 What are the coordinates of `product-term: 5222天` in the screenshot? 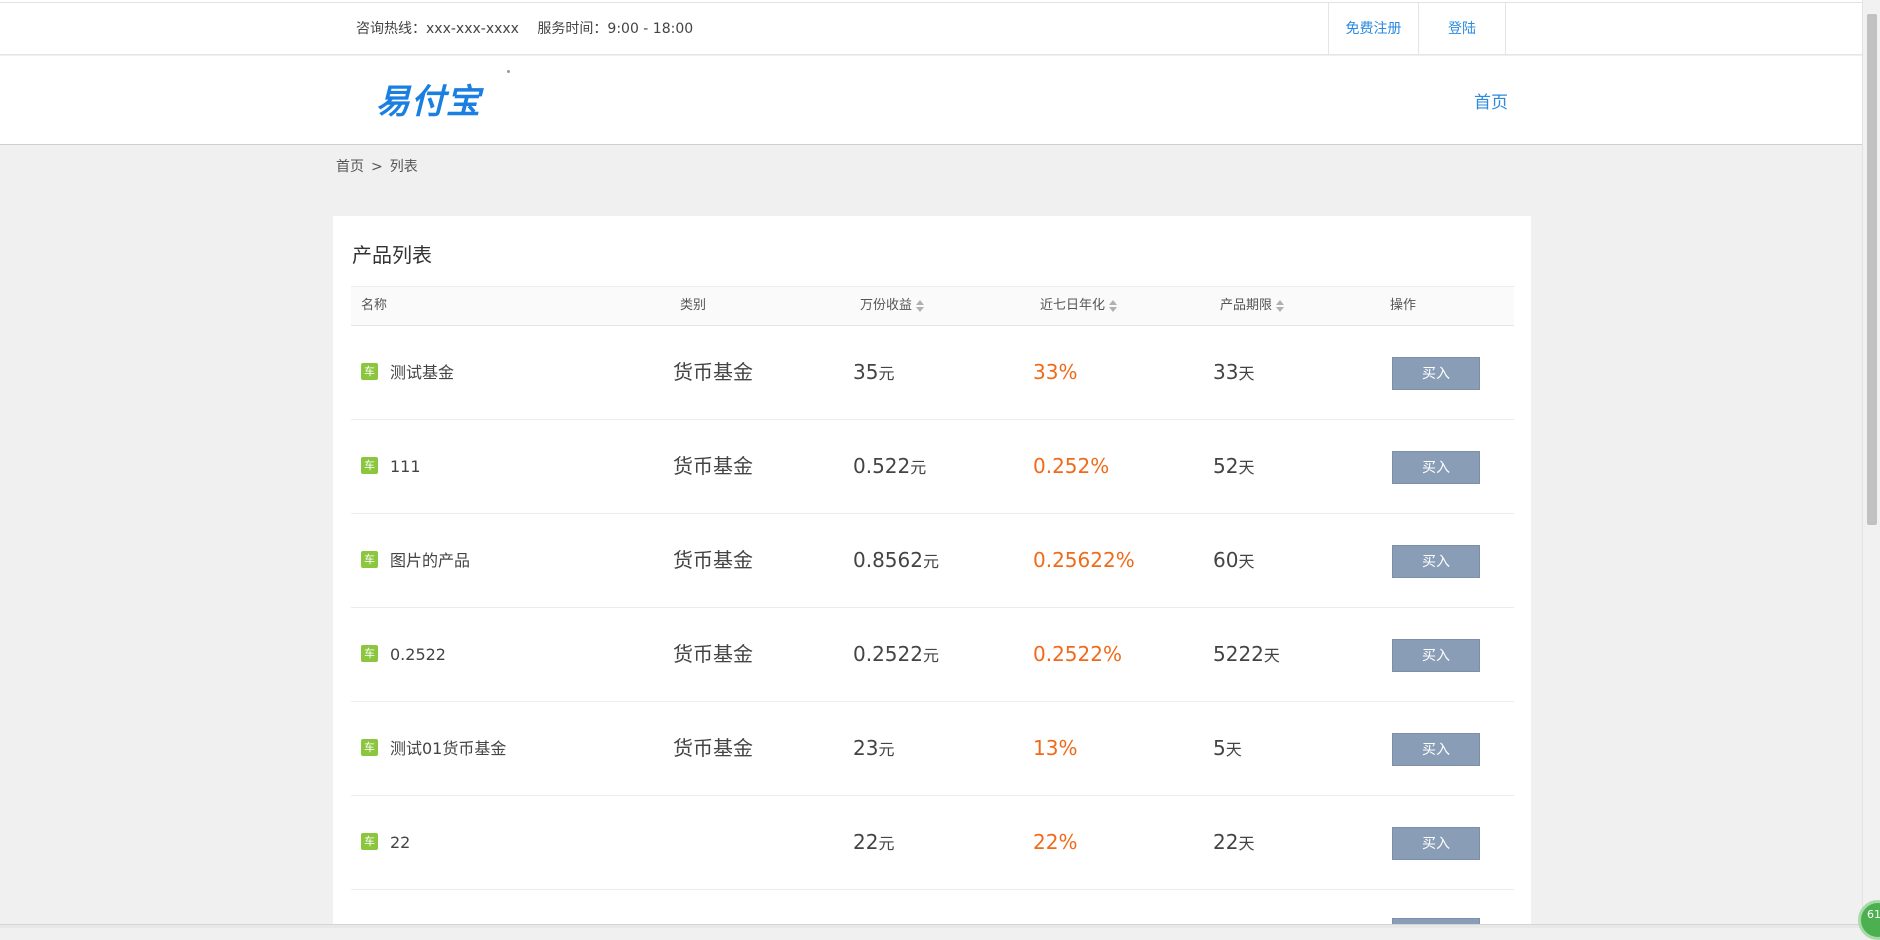 It's located at (1246, 654).